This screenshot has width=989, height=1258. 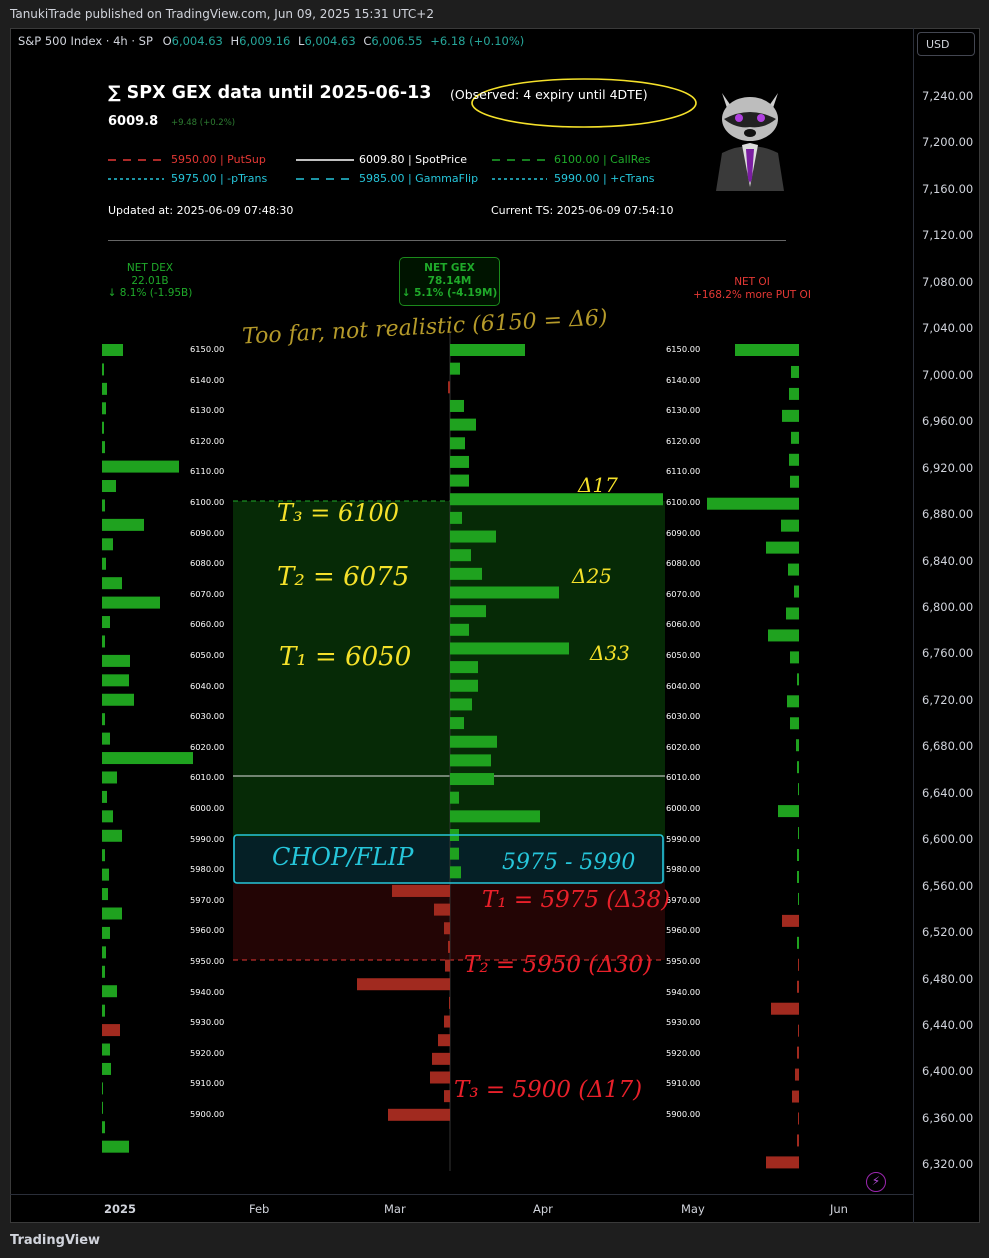 I want to click on symbol-name: S&P 500 Index · 4h · SP, so click(x=85, y=41).